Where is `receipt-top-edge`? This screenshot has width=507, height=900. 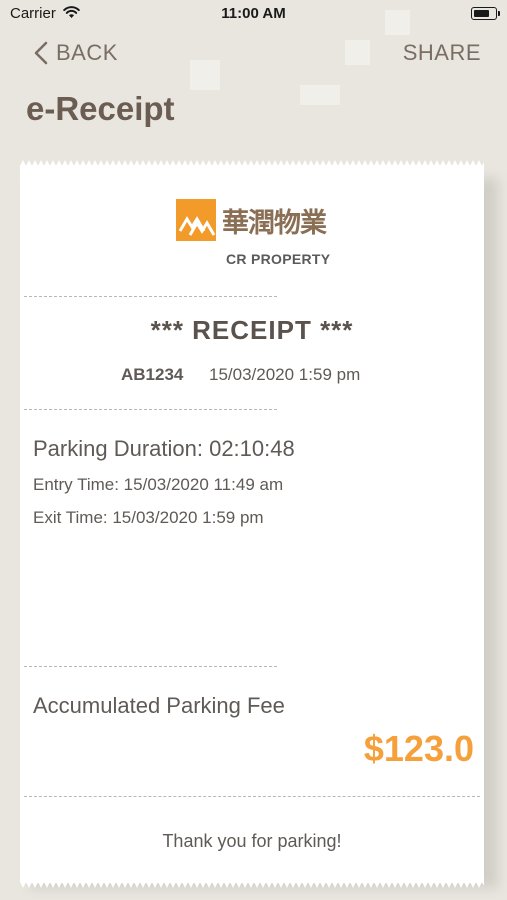 receipt-top-edge is located at coordinates (252, 163).